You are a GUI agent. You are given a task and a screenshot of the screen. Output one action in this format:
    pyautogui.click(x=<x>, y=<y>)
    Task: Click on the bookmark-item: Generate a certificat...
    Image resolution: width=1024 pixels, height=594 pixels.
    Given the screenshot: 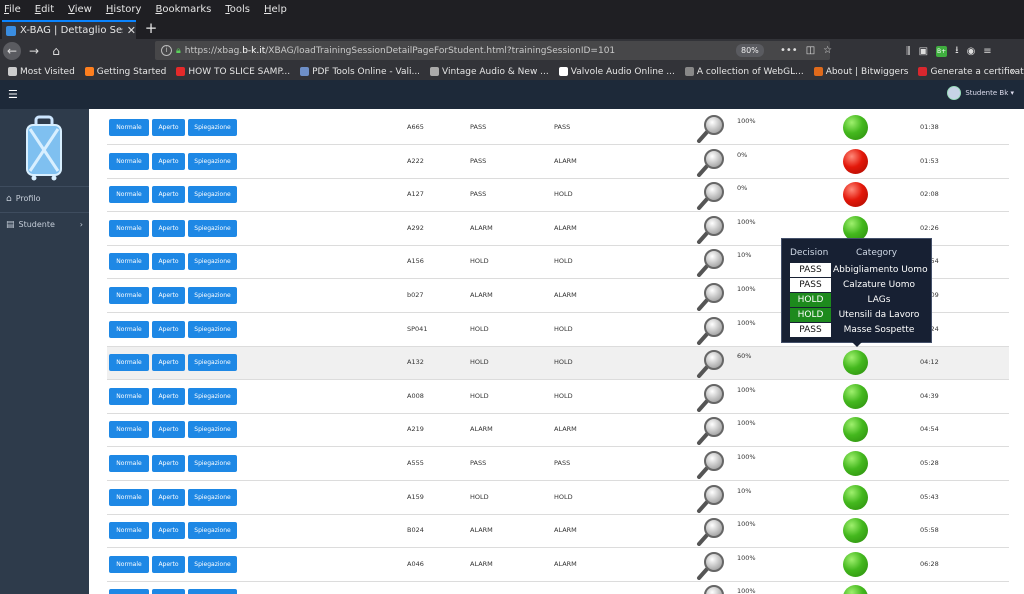 What is the action you would take?
    pyautogui.click(x=971, y=72)
    